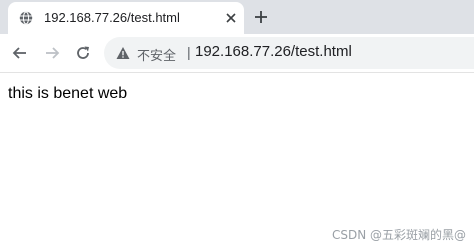  What do you see at coordinates (20, 53) in the screenshot?
I see `back-arrow-icon` at bounding box center [20, 53].